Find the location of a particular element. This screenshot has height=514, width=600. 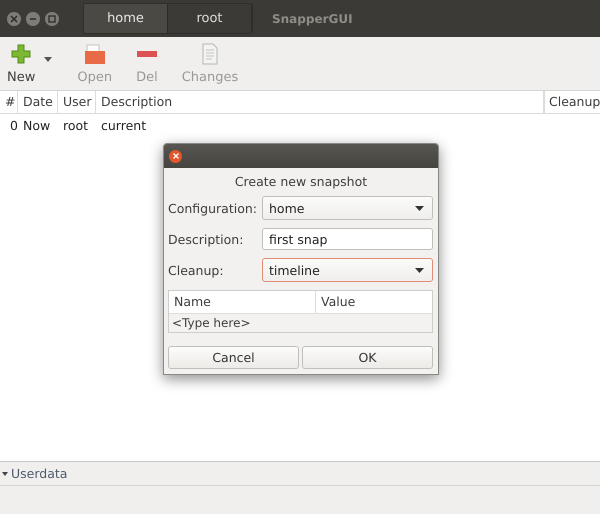

table-cell: current is located at coordinates (123, 125).